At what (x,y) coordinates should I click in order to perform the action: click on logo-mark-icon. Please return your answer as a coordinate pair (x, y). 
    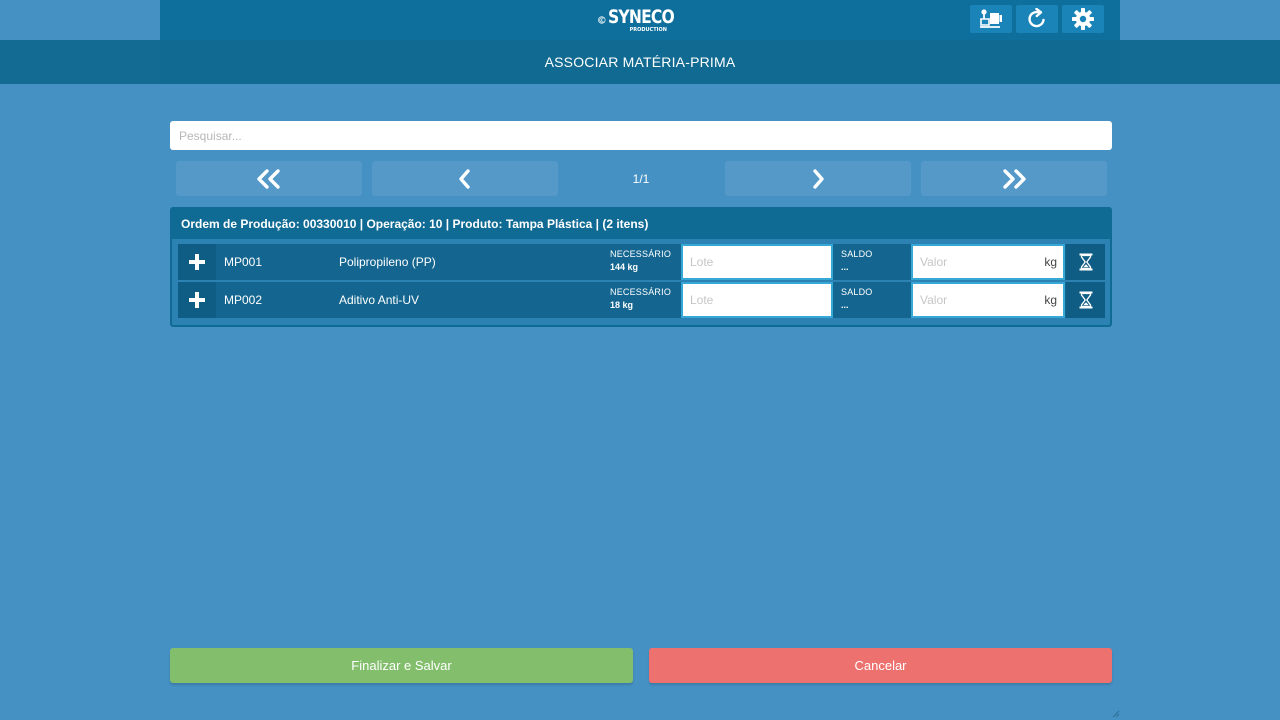
    Looking at the image, I should click on (602, 20).